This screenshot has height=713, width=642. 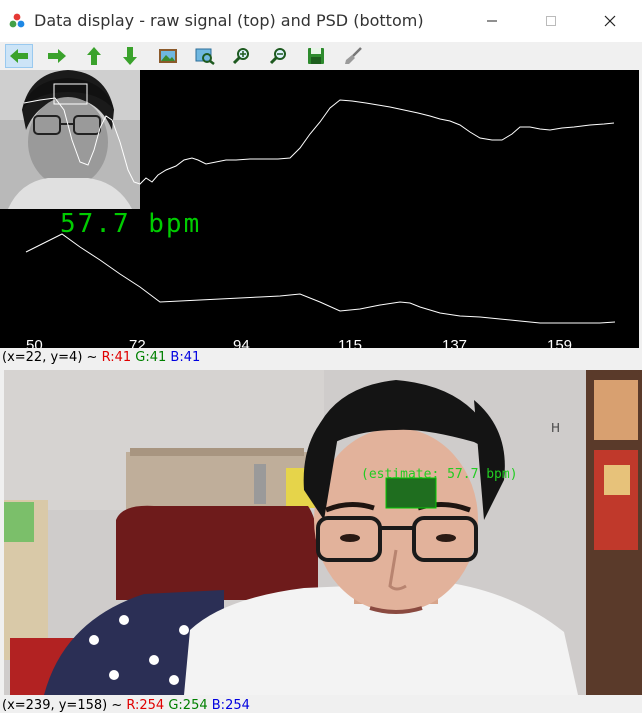 I want to click on pan-down-button, so click(x=130, y=56).